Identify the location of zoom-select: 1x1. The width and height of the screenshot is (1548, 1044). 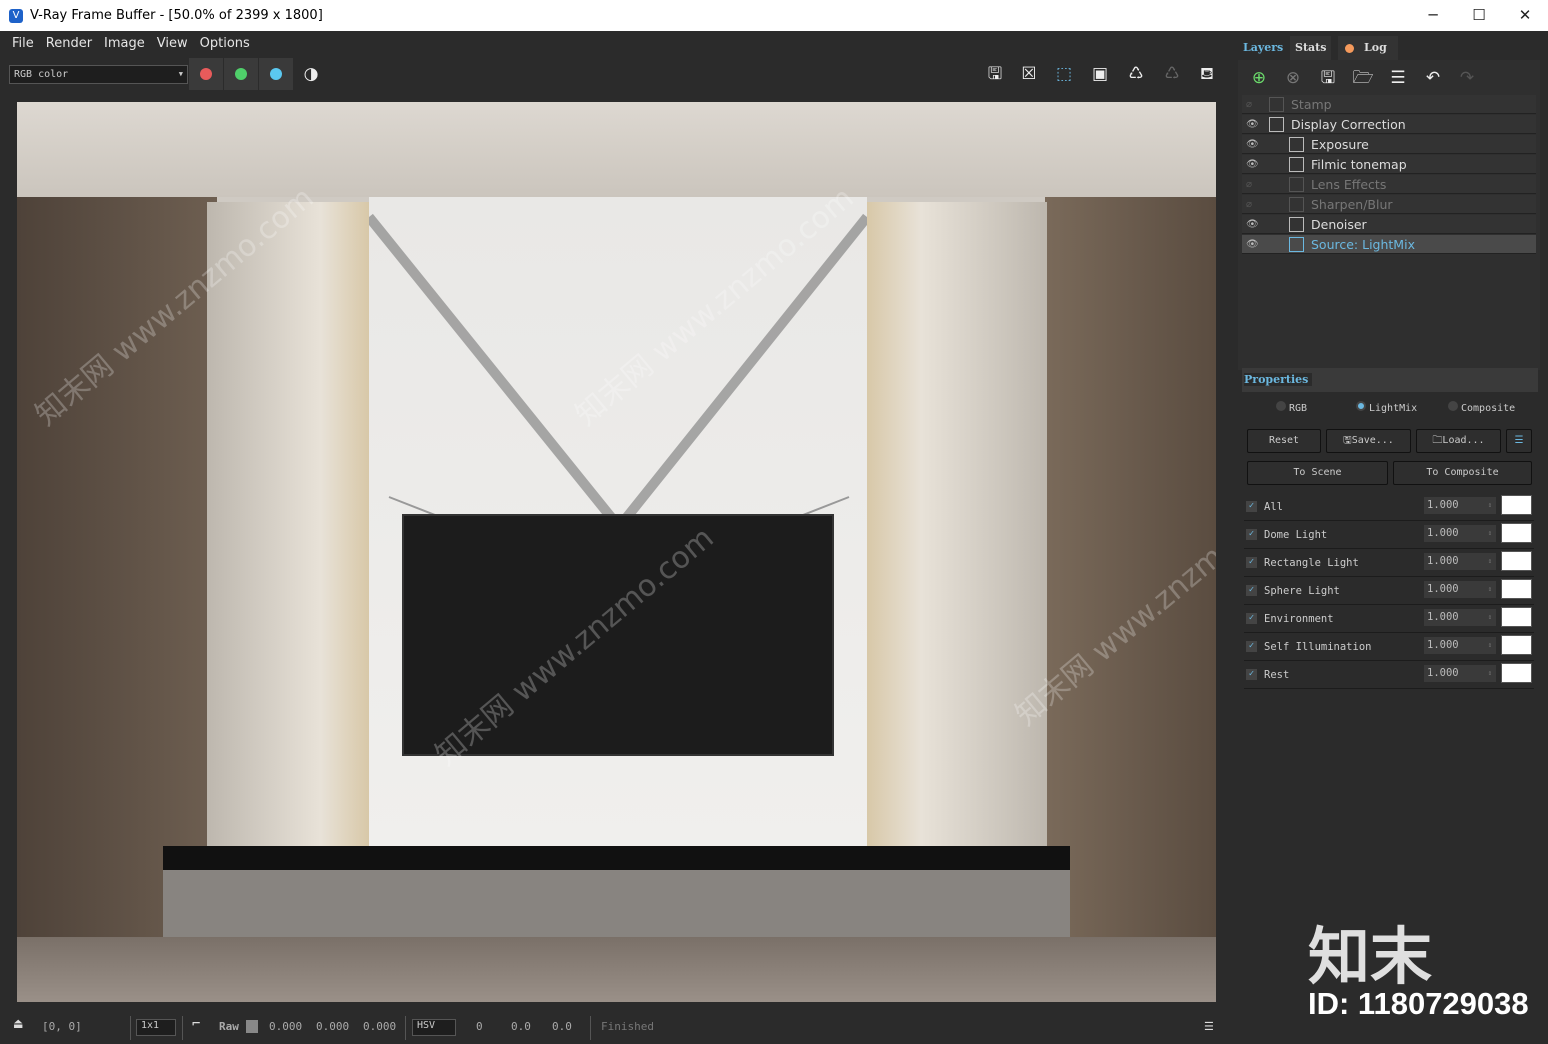
(156, 1027).